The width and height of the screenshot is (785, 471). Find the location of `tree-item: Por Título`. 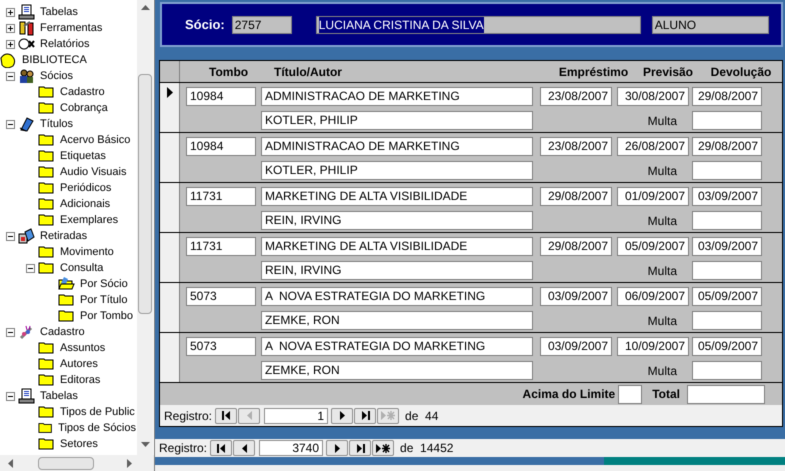

tree-item: Por Título is located at coordinates (103, 300).